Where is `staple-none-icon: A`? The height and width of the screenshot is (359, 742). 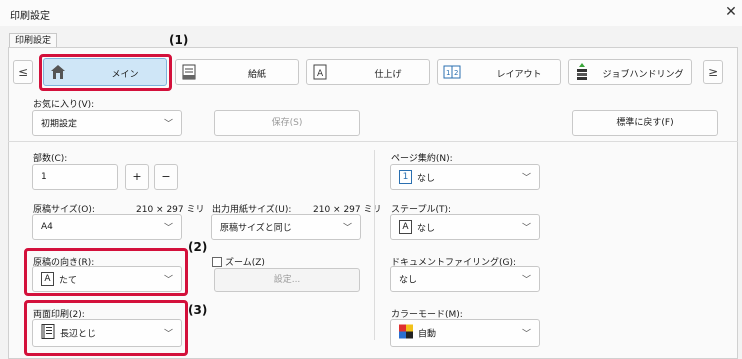
staple-none-icon: A is located at coordinates (405, 227).